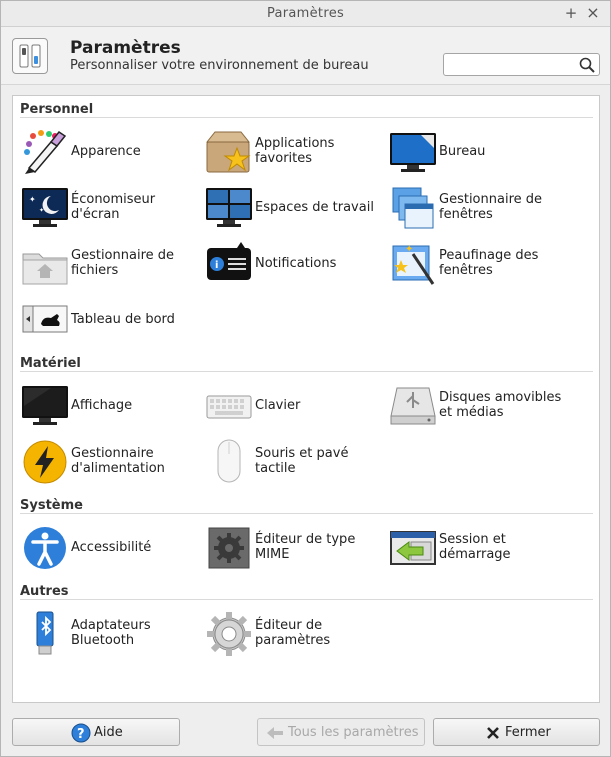 The width and height of the screenshot is (611, 757). What do you see at coordinates (30, 56) in the screenshot?
I see `settings-app-icon` at bounding box center [30, 56].